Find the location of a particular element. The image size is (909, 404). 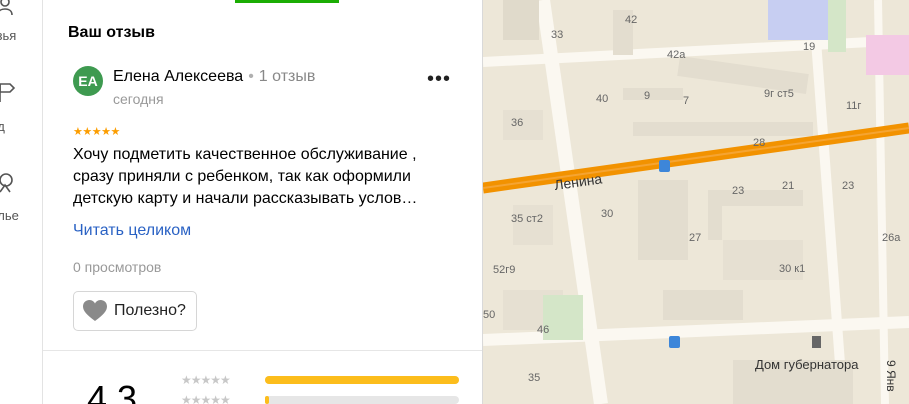

building-number: 35 is located at coordinates (534, 378).